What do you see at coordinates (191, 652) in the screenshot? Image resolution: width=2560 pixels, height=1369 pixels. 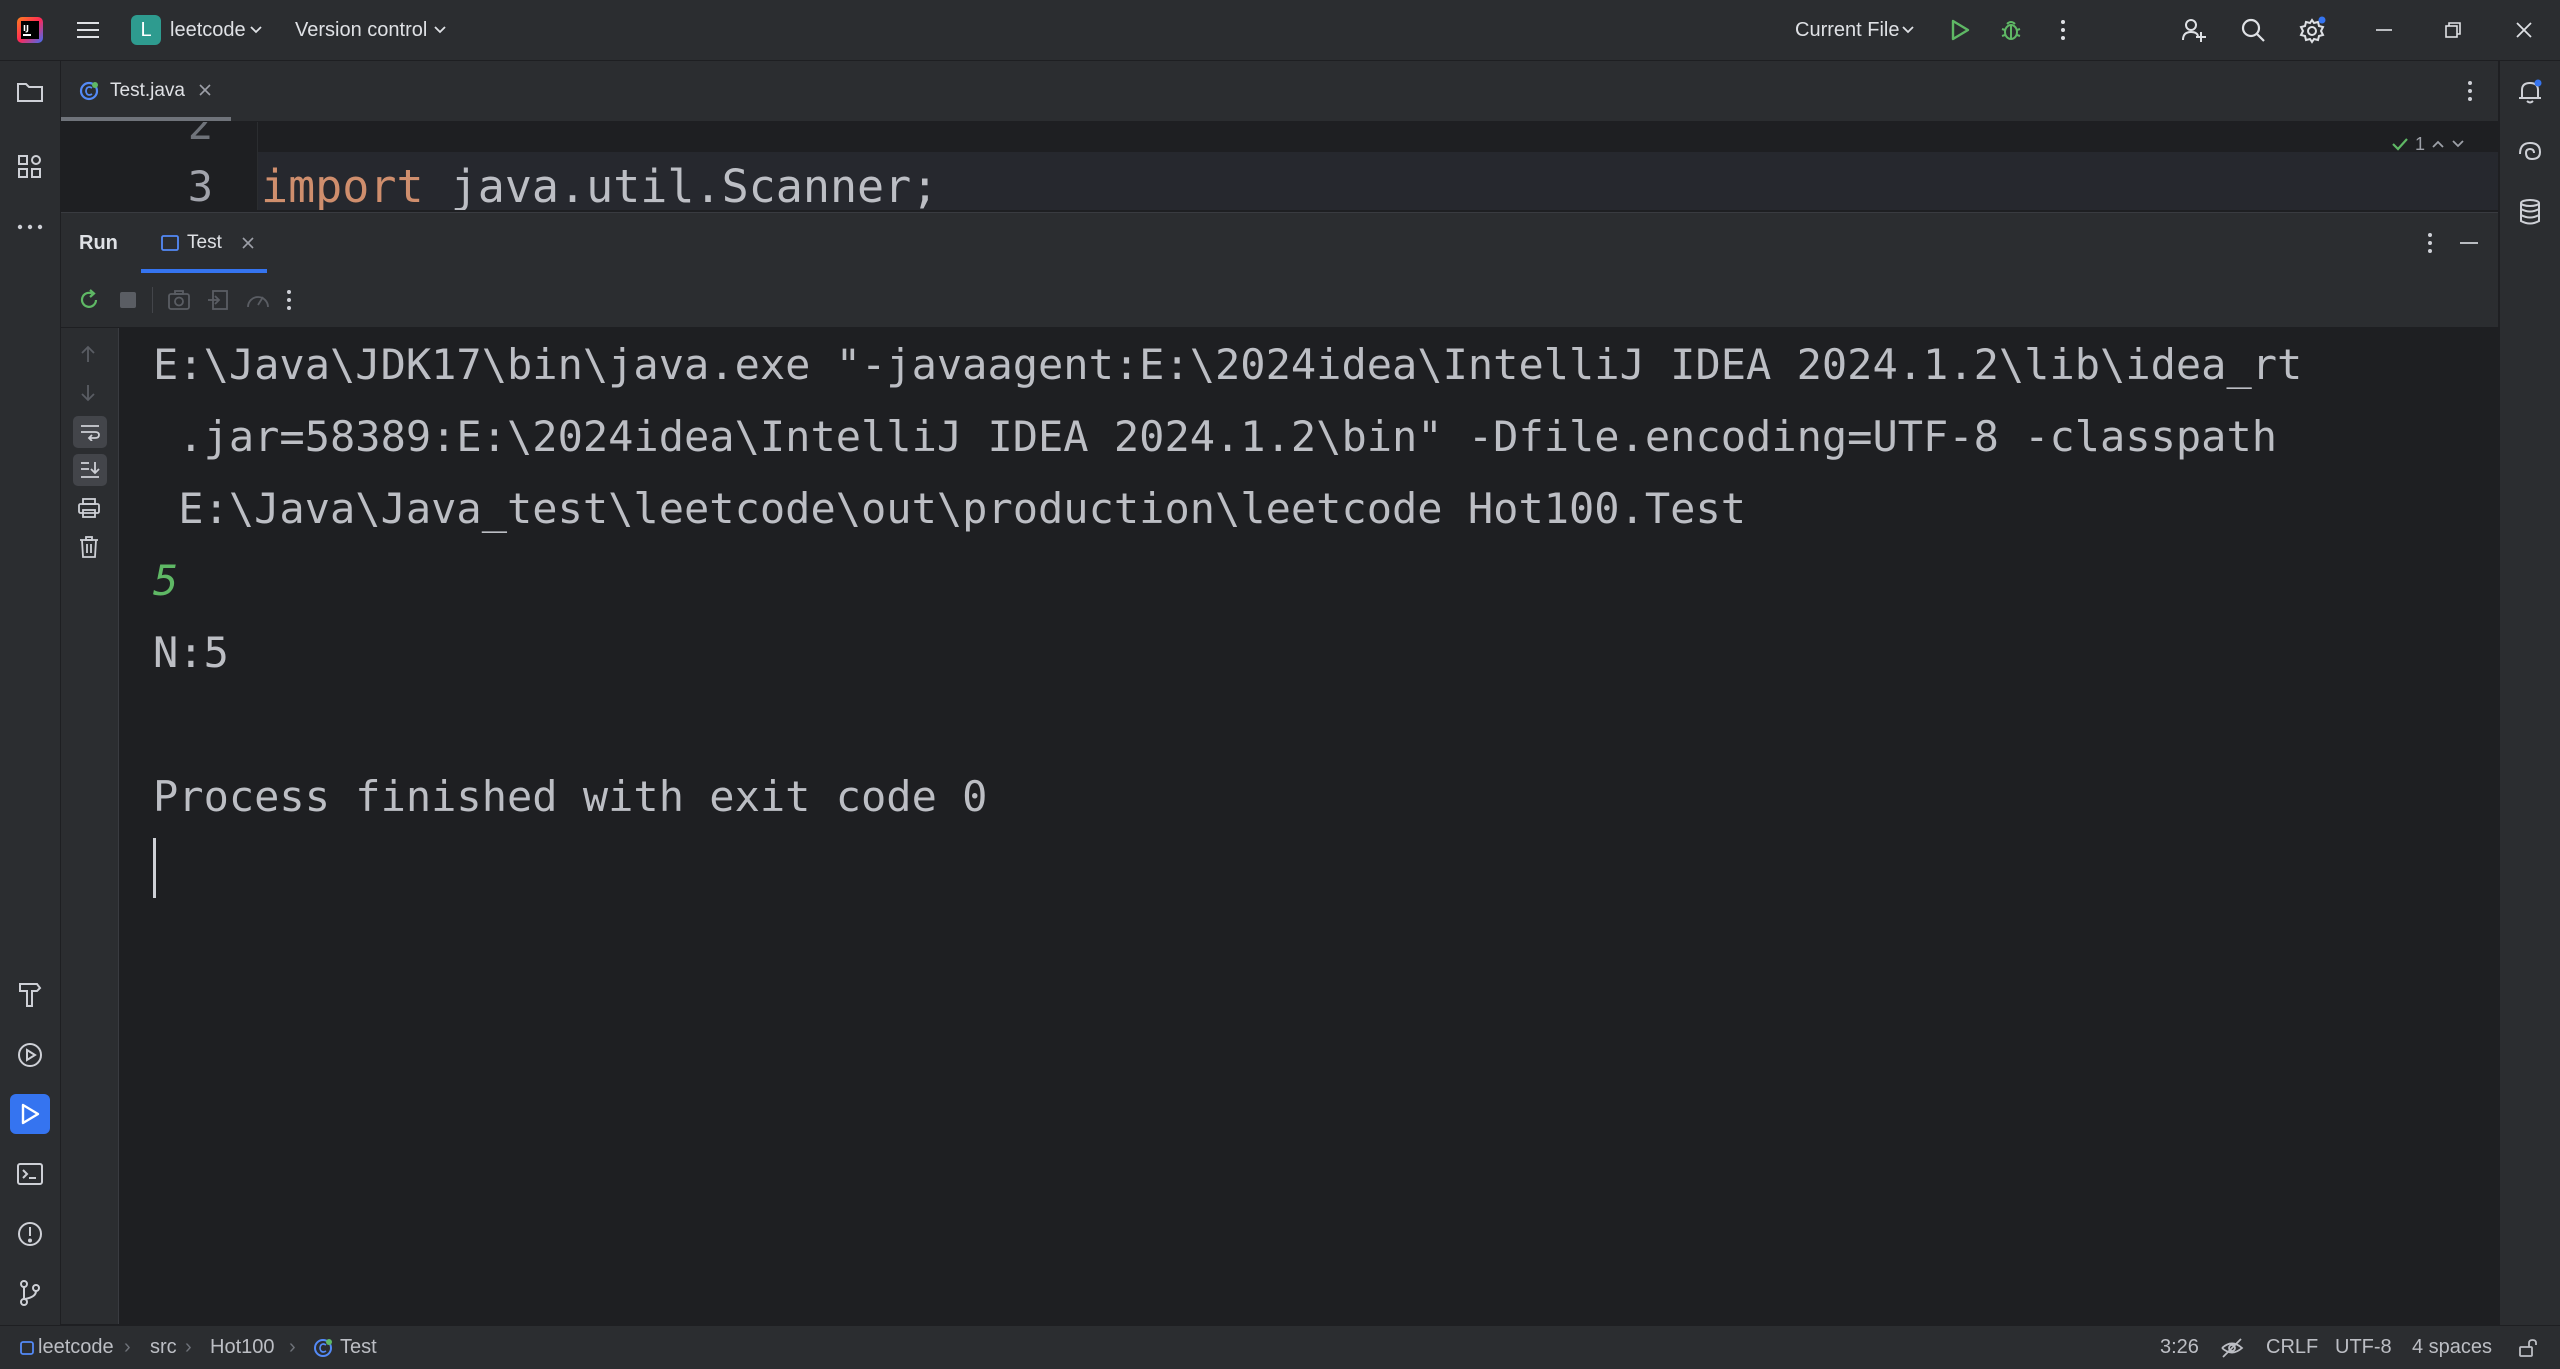 I see `console-program-output: N:5` at bounding box center [191, 652].